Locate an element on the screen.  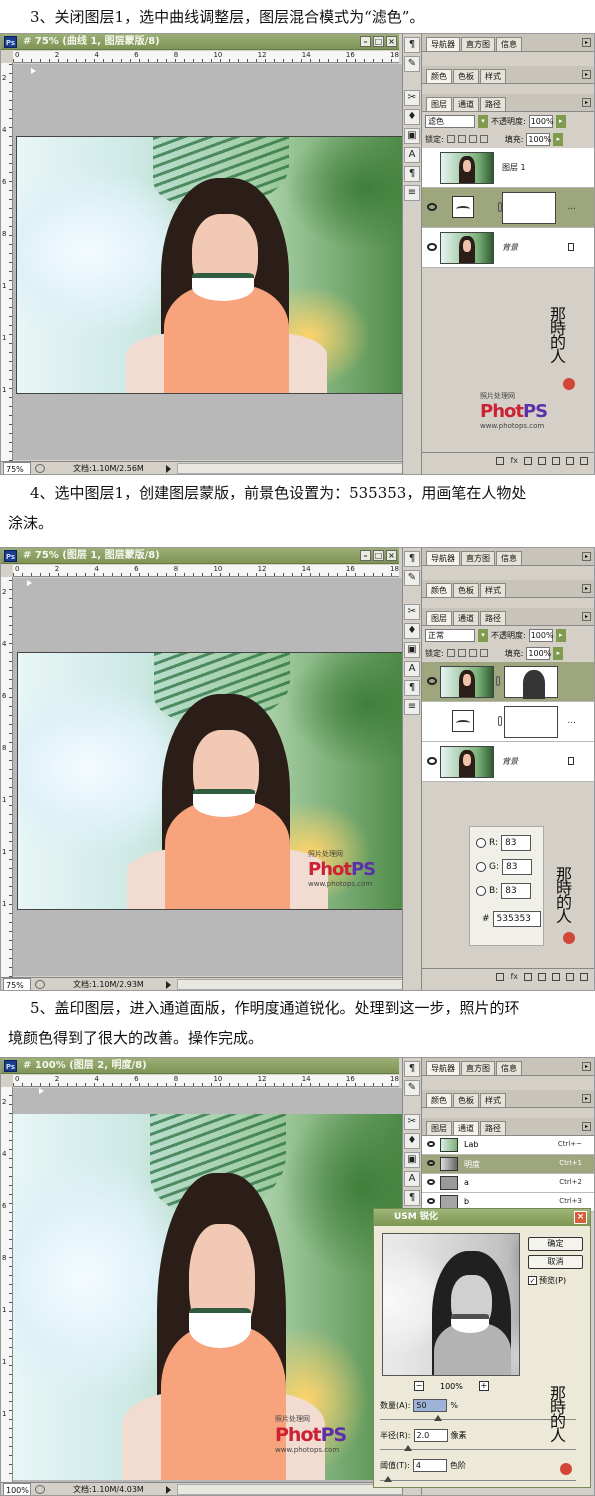
layer-row: 背景 is located at coordinates (508, 762).